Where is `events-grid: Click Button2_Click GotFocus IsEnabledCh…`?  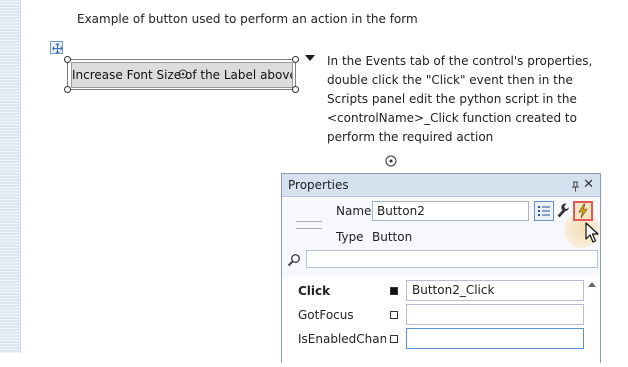
events-grid: Click Button2_Click GotFocus IsEnabledCh… is located at coordinates (441, 322).